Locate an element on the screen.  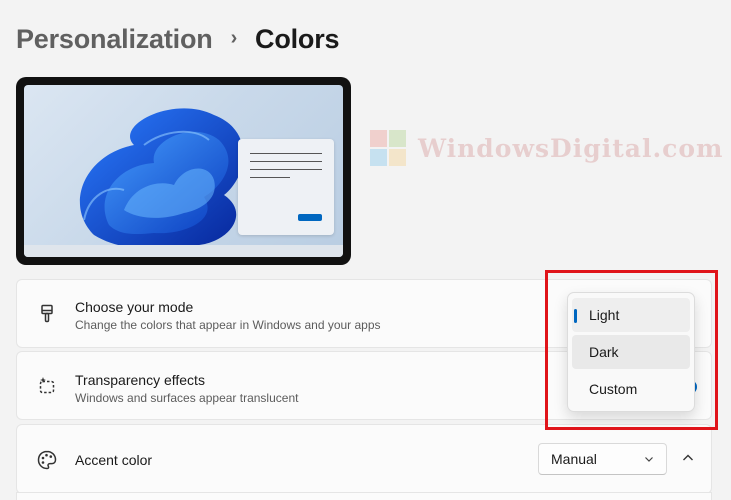
paintbrush-icon is located at coordinates (47, 314).